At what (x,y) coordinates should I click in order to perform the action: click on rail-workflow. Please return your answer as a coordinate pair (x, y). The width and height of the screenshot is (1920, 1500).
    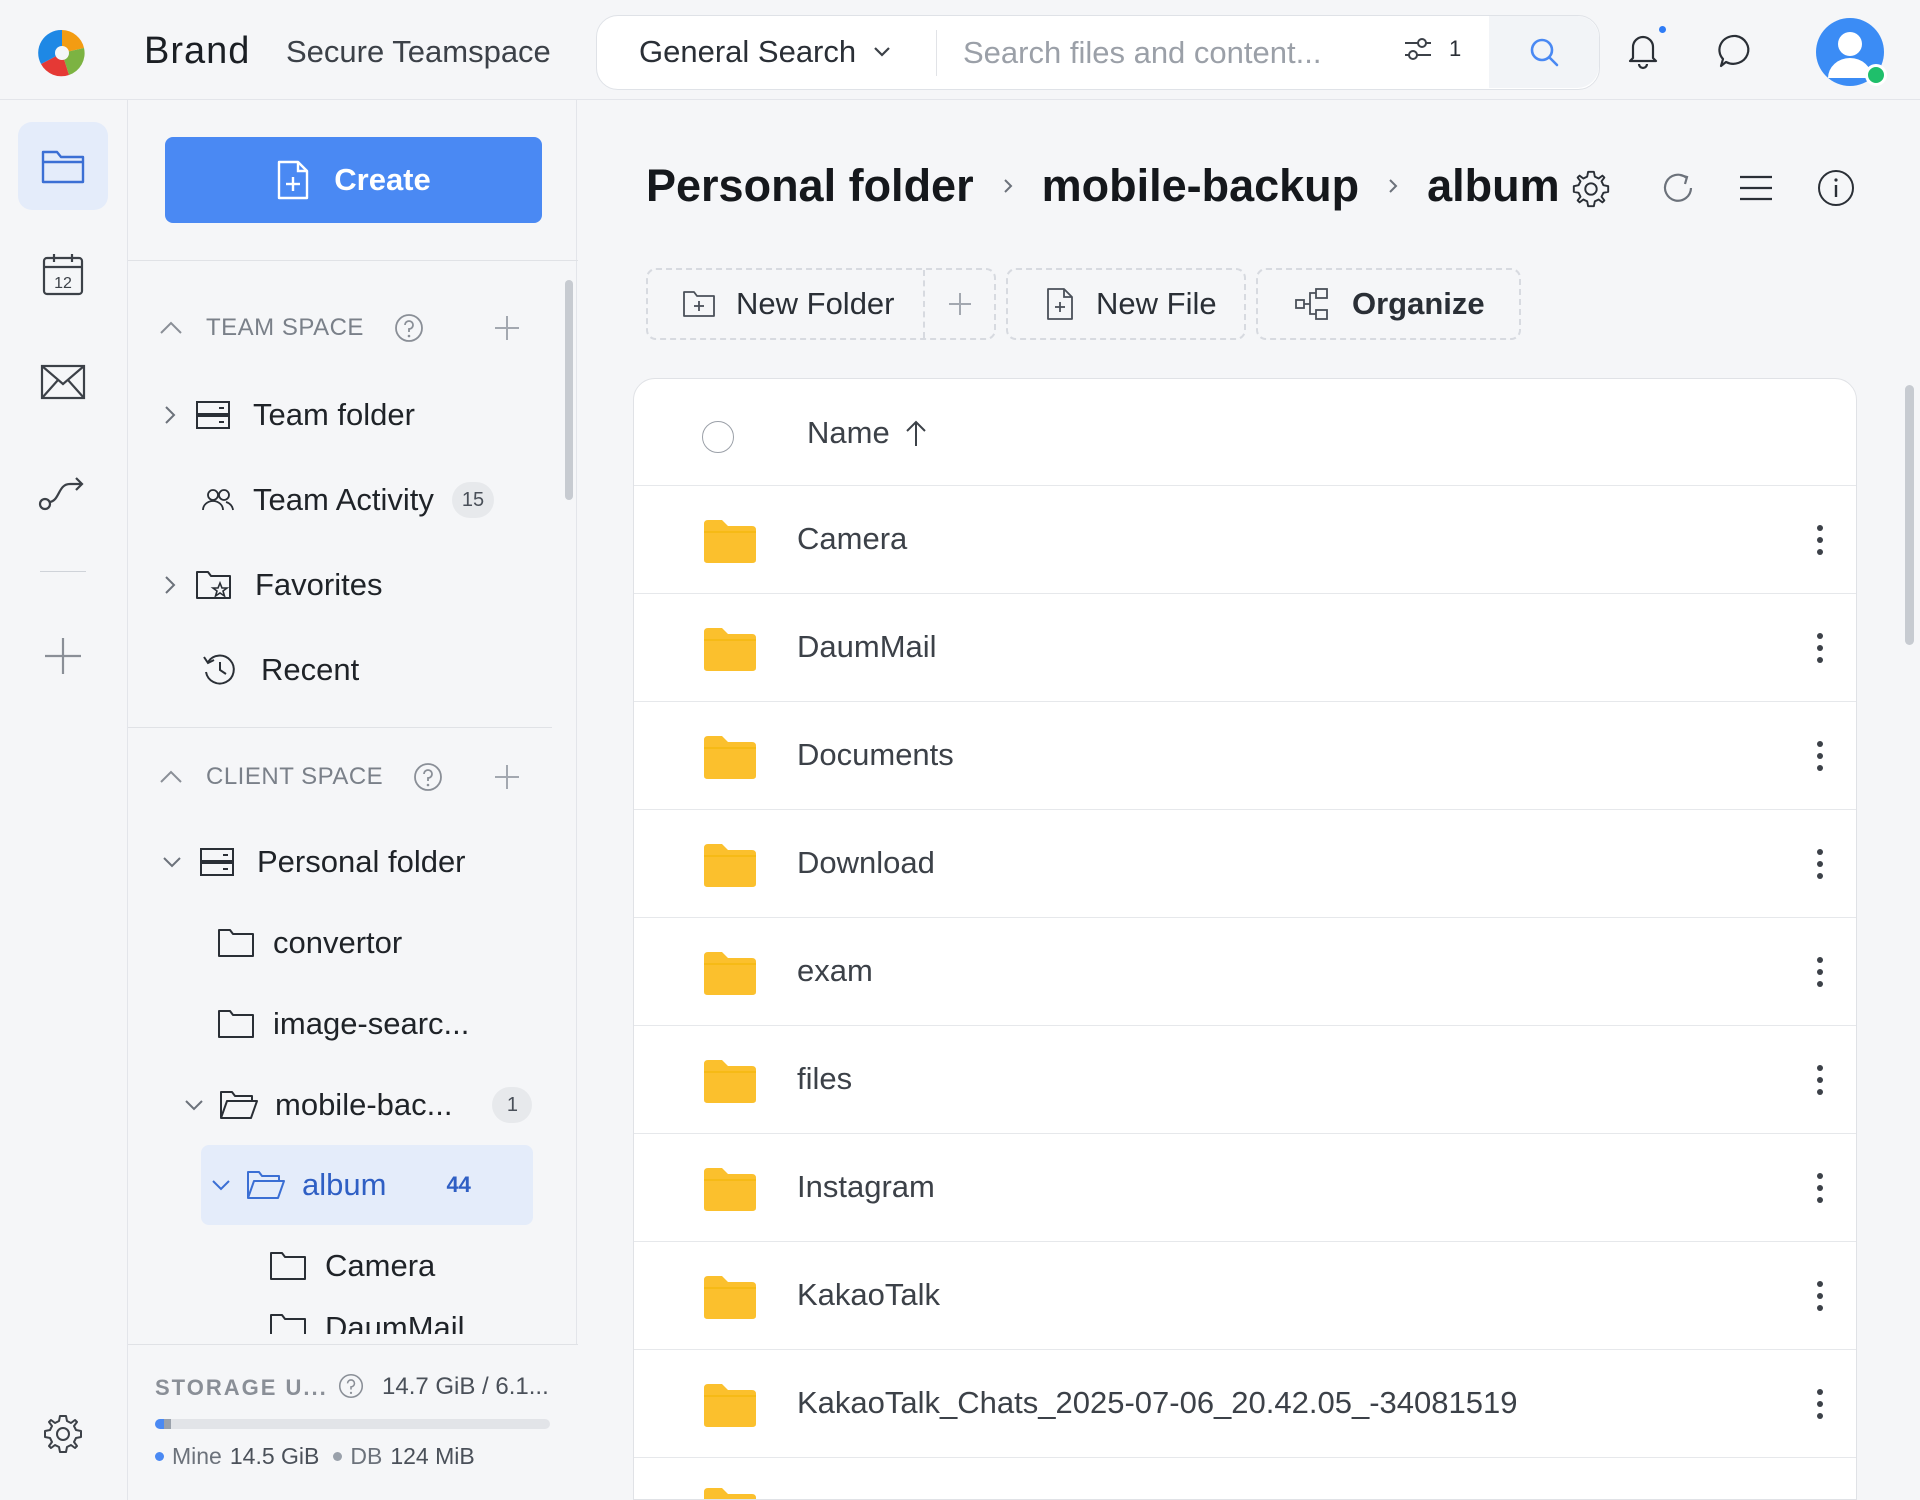
    Looking at the image, I should click on (63, 492).